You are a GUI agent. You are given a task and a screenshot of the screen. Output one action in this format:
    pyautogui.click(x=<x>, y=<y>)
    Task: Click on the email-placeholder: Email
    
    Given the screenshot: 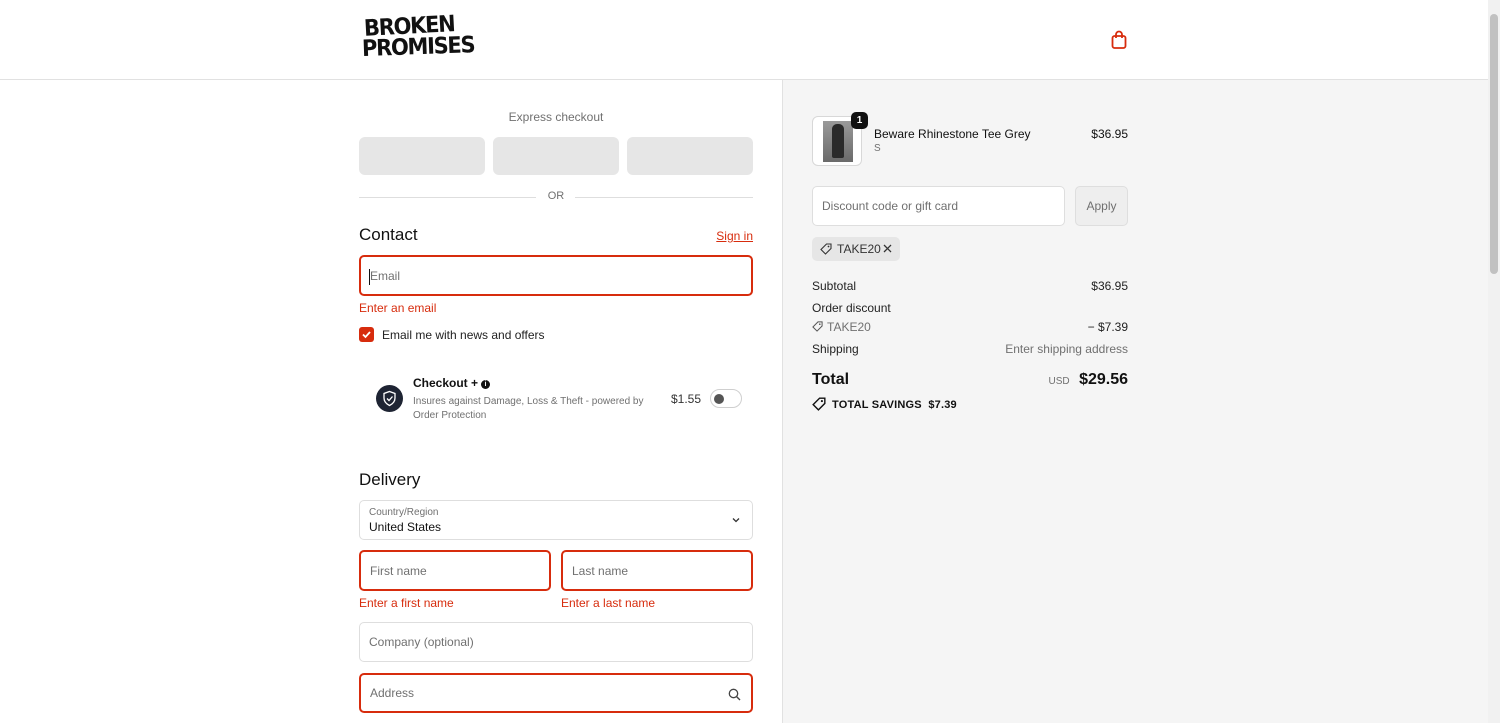 What is the action you would take?
    pyautogui.click(x=385, y=275)
    